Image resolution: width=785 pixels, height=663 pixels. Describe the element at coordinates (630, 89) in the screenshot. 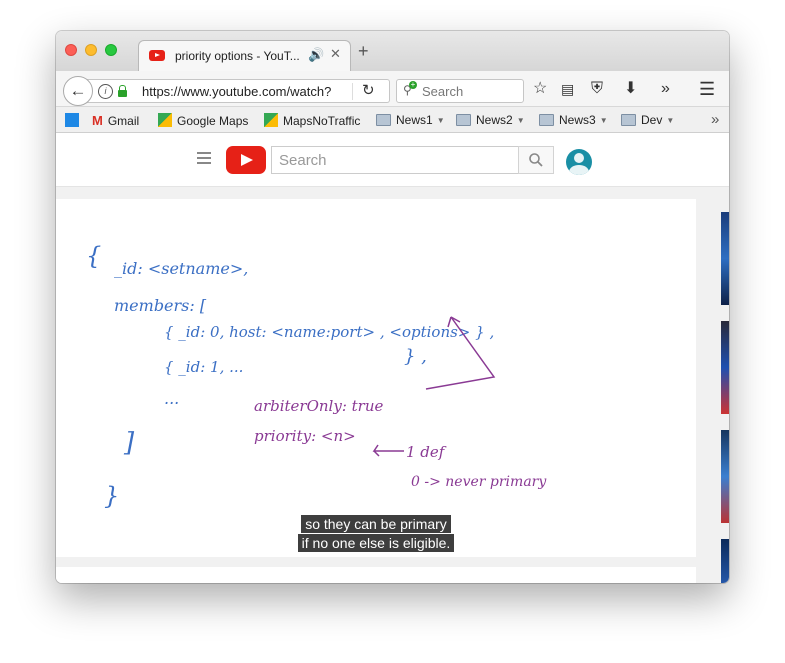

I see `download-icon: ⬇` at that location.